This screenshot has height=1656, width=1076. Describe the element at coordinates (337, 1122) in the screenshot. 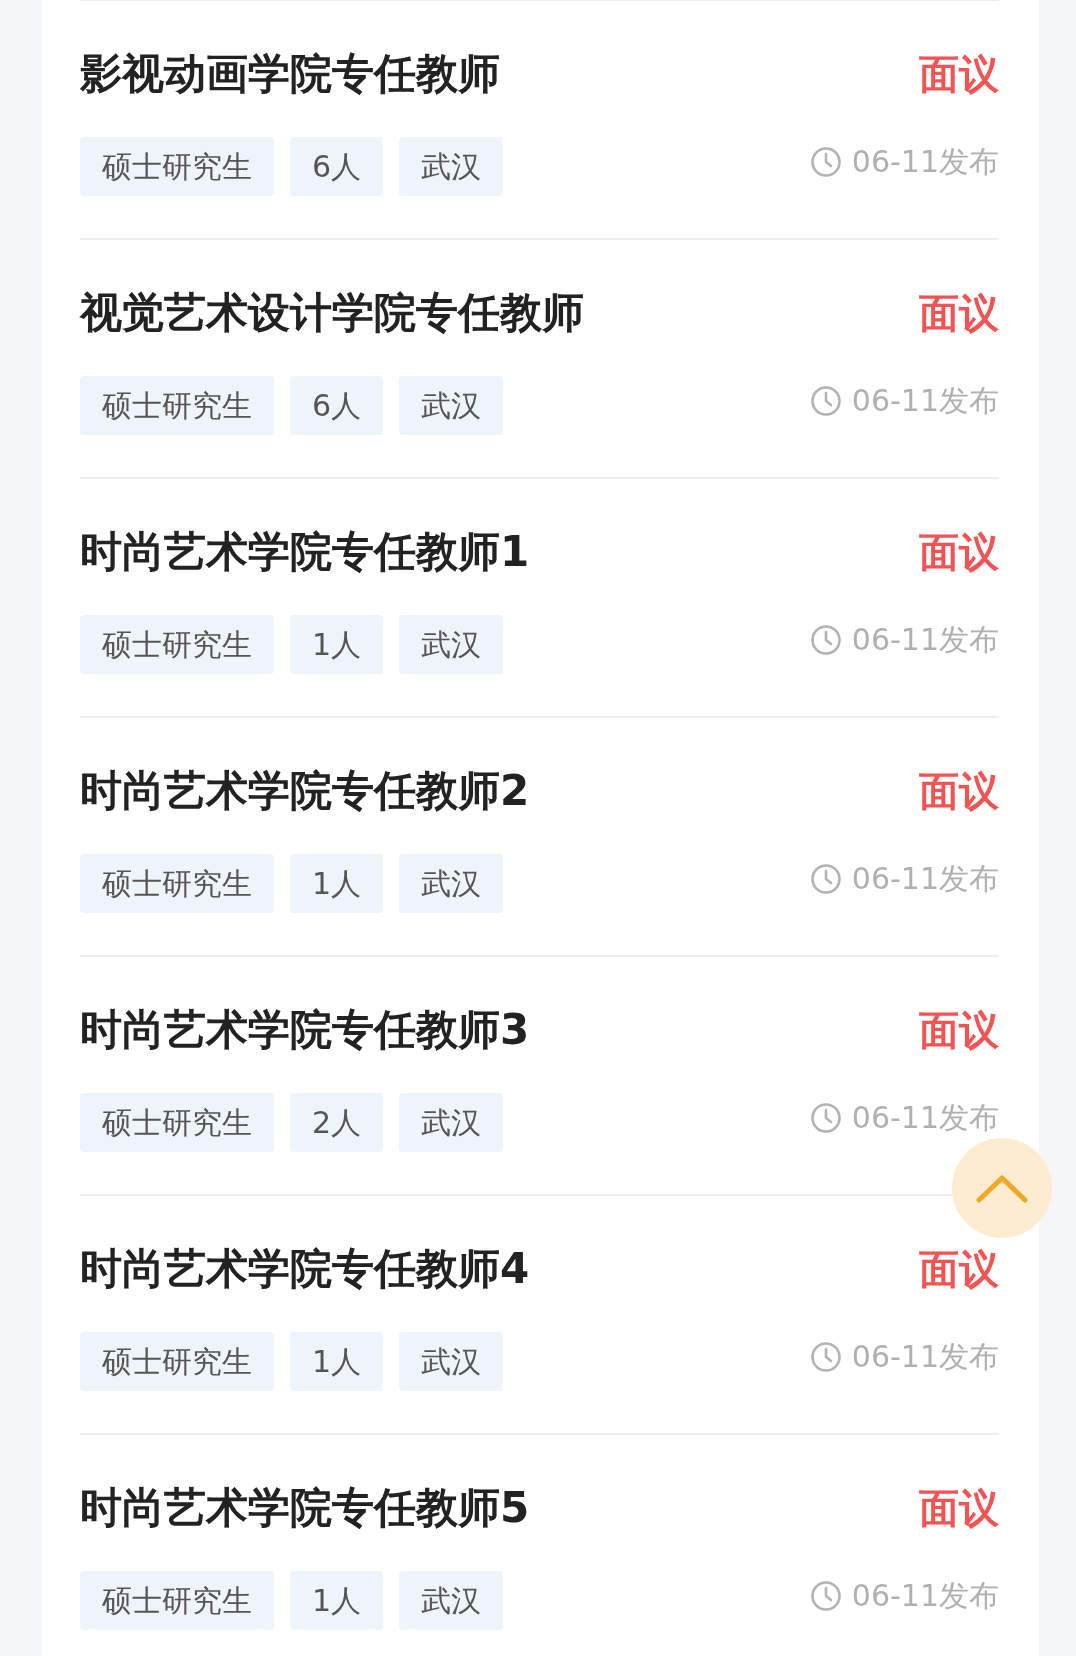

I see `tag: 2人` at that location.